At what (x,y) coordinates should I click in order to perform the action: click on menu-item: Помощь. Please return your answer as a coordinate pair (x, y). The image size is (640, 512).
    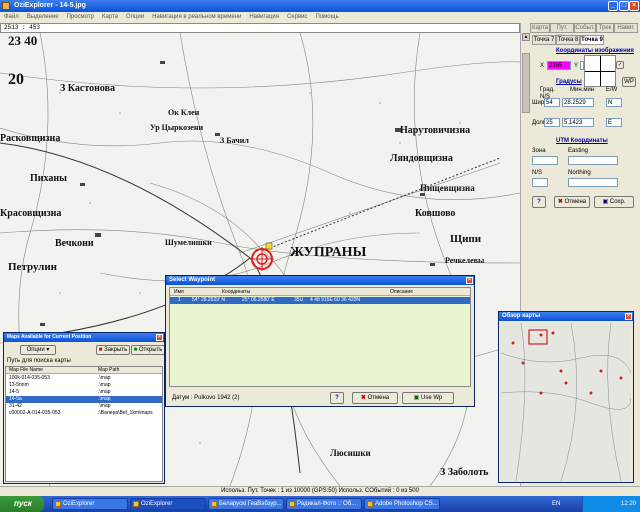
    Looking at the image, I should click on (327, 17).